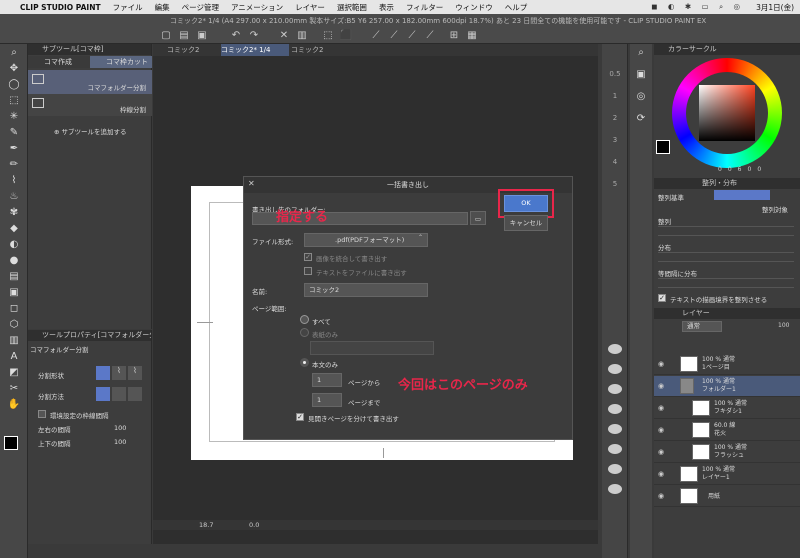  I want to click on all-radio, so click(304, 319).